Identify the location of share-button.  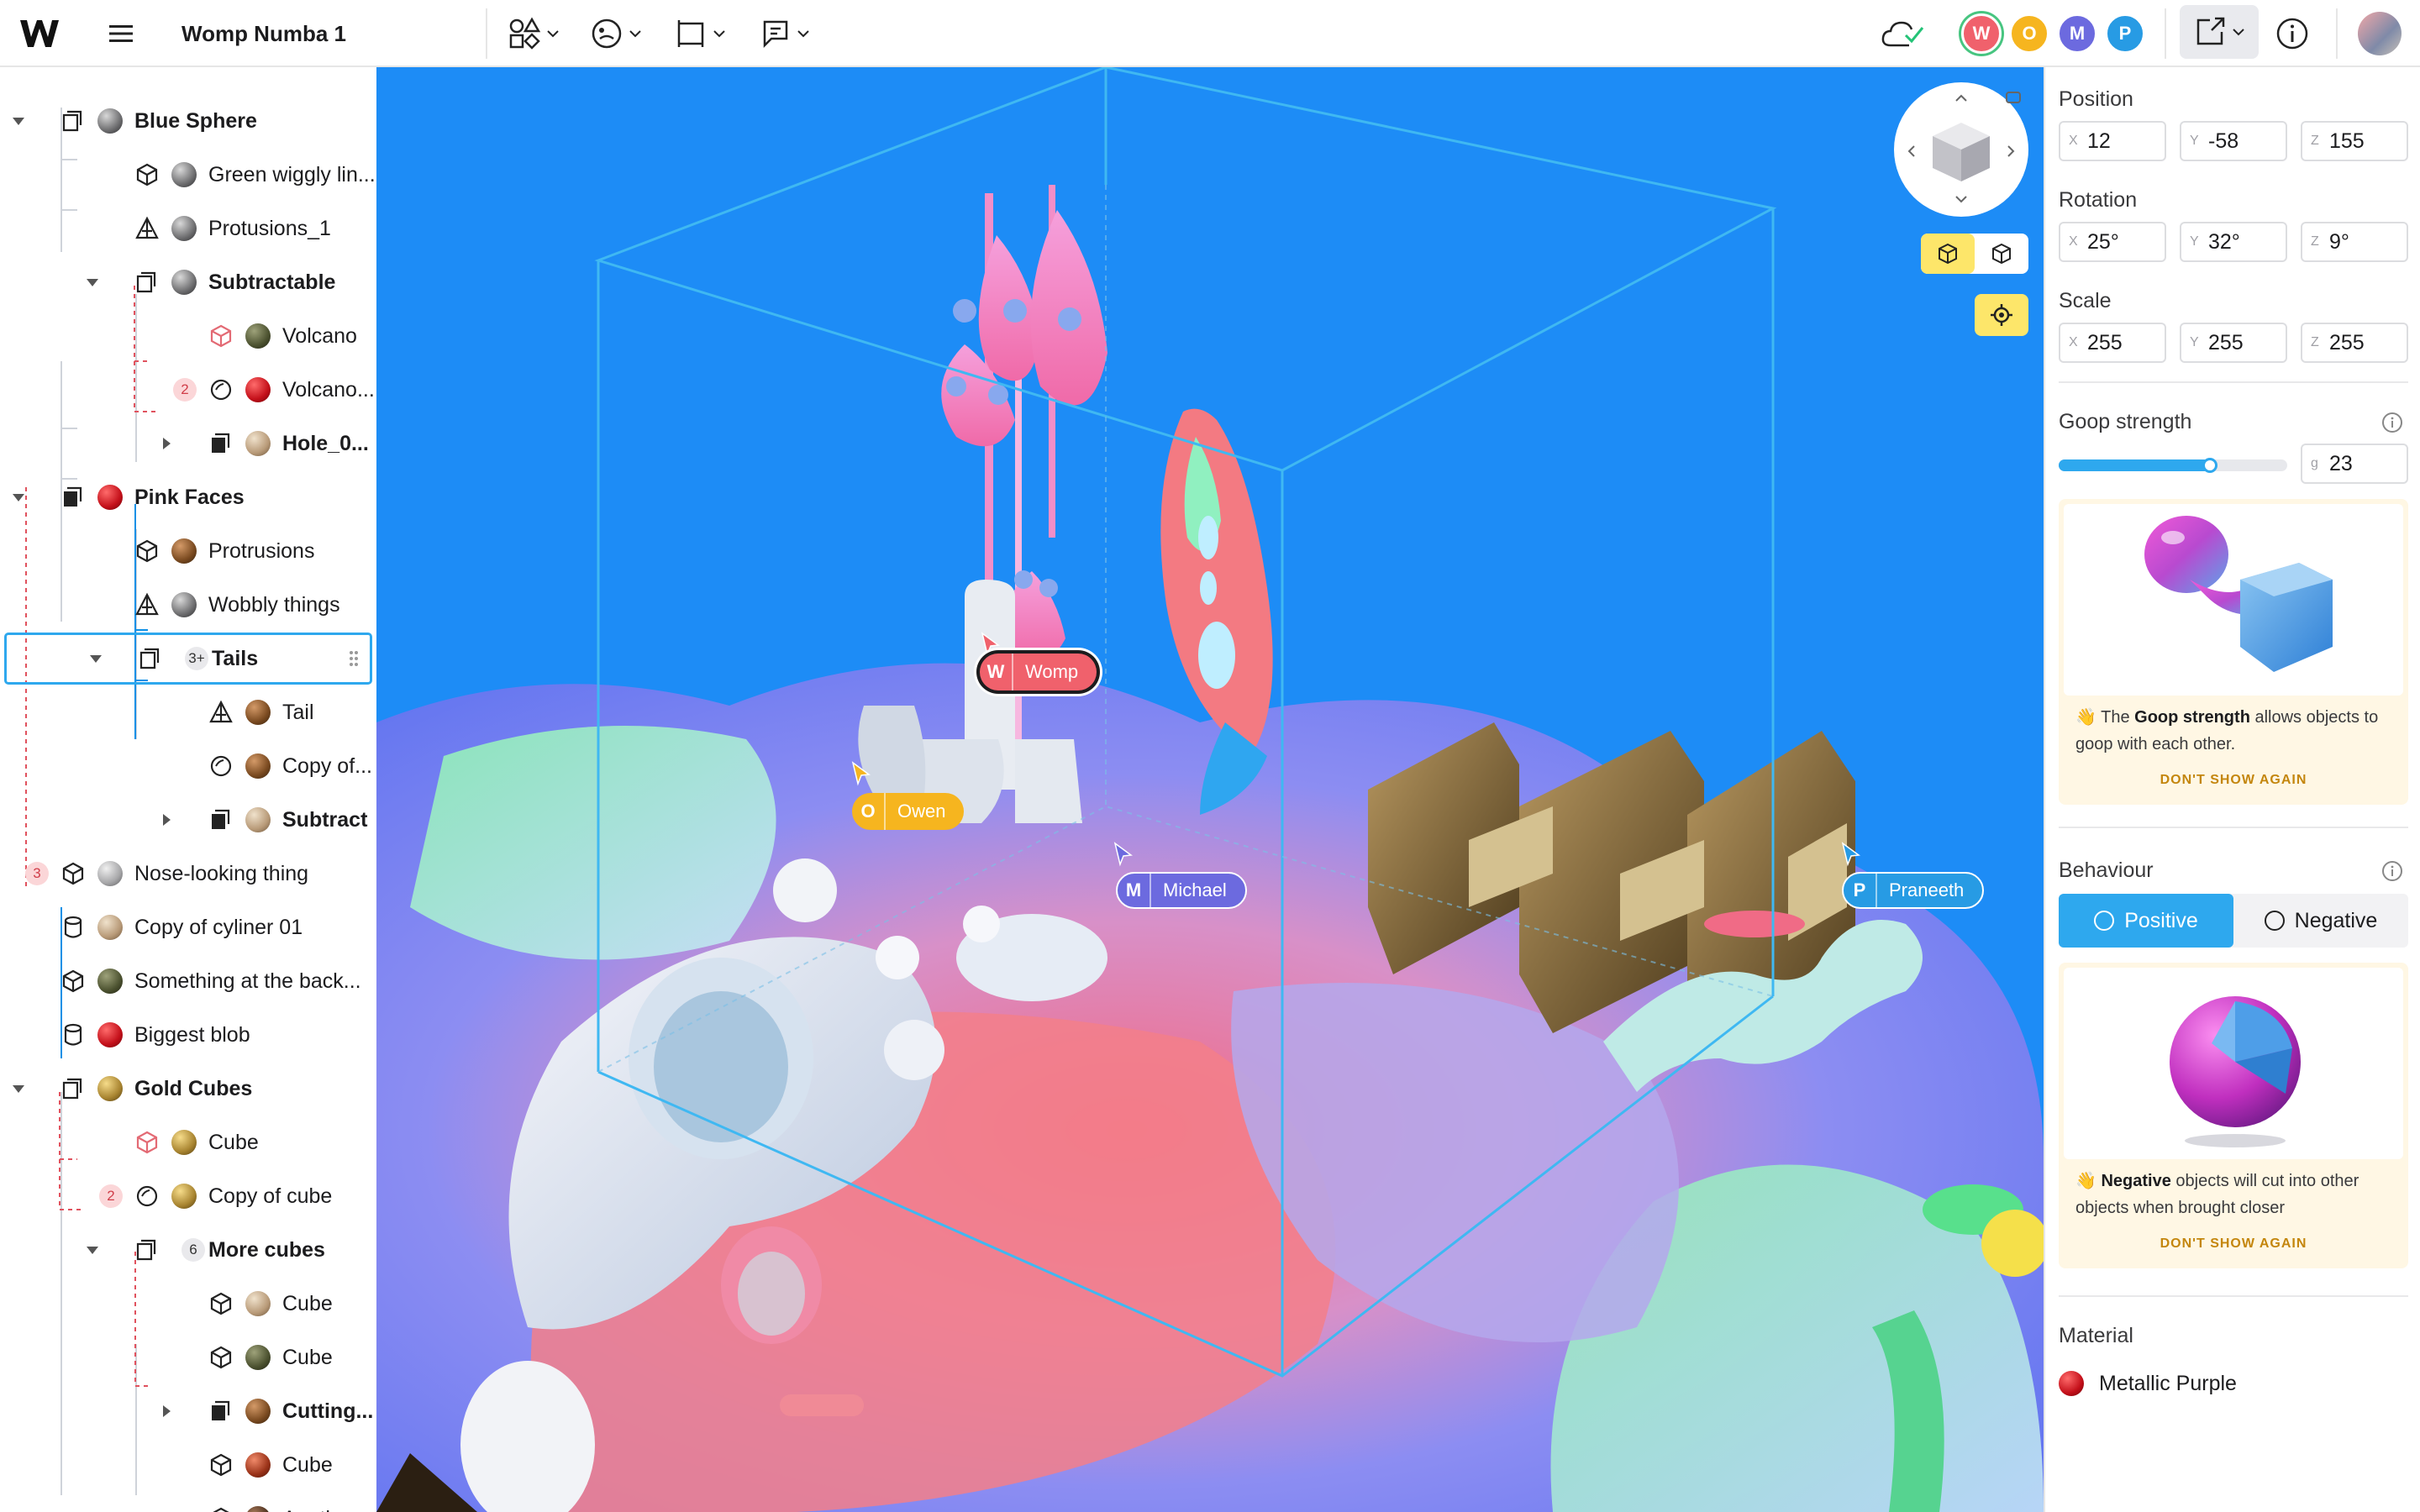
(2219, 32).